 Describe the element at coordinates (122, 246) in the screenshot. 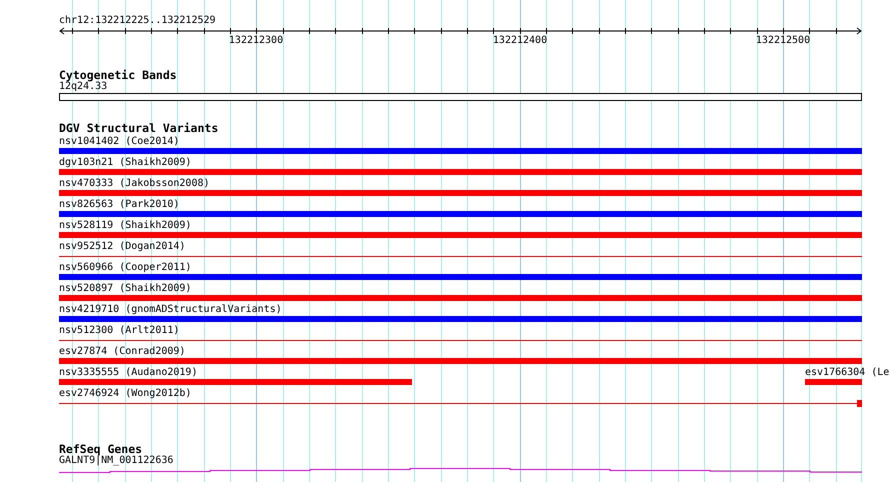

I see `feature-label: nsv952512 (Dogan2014)` at that location.